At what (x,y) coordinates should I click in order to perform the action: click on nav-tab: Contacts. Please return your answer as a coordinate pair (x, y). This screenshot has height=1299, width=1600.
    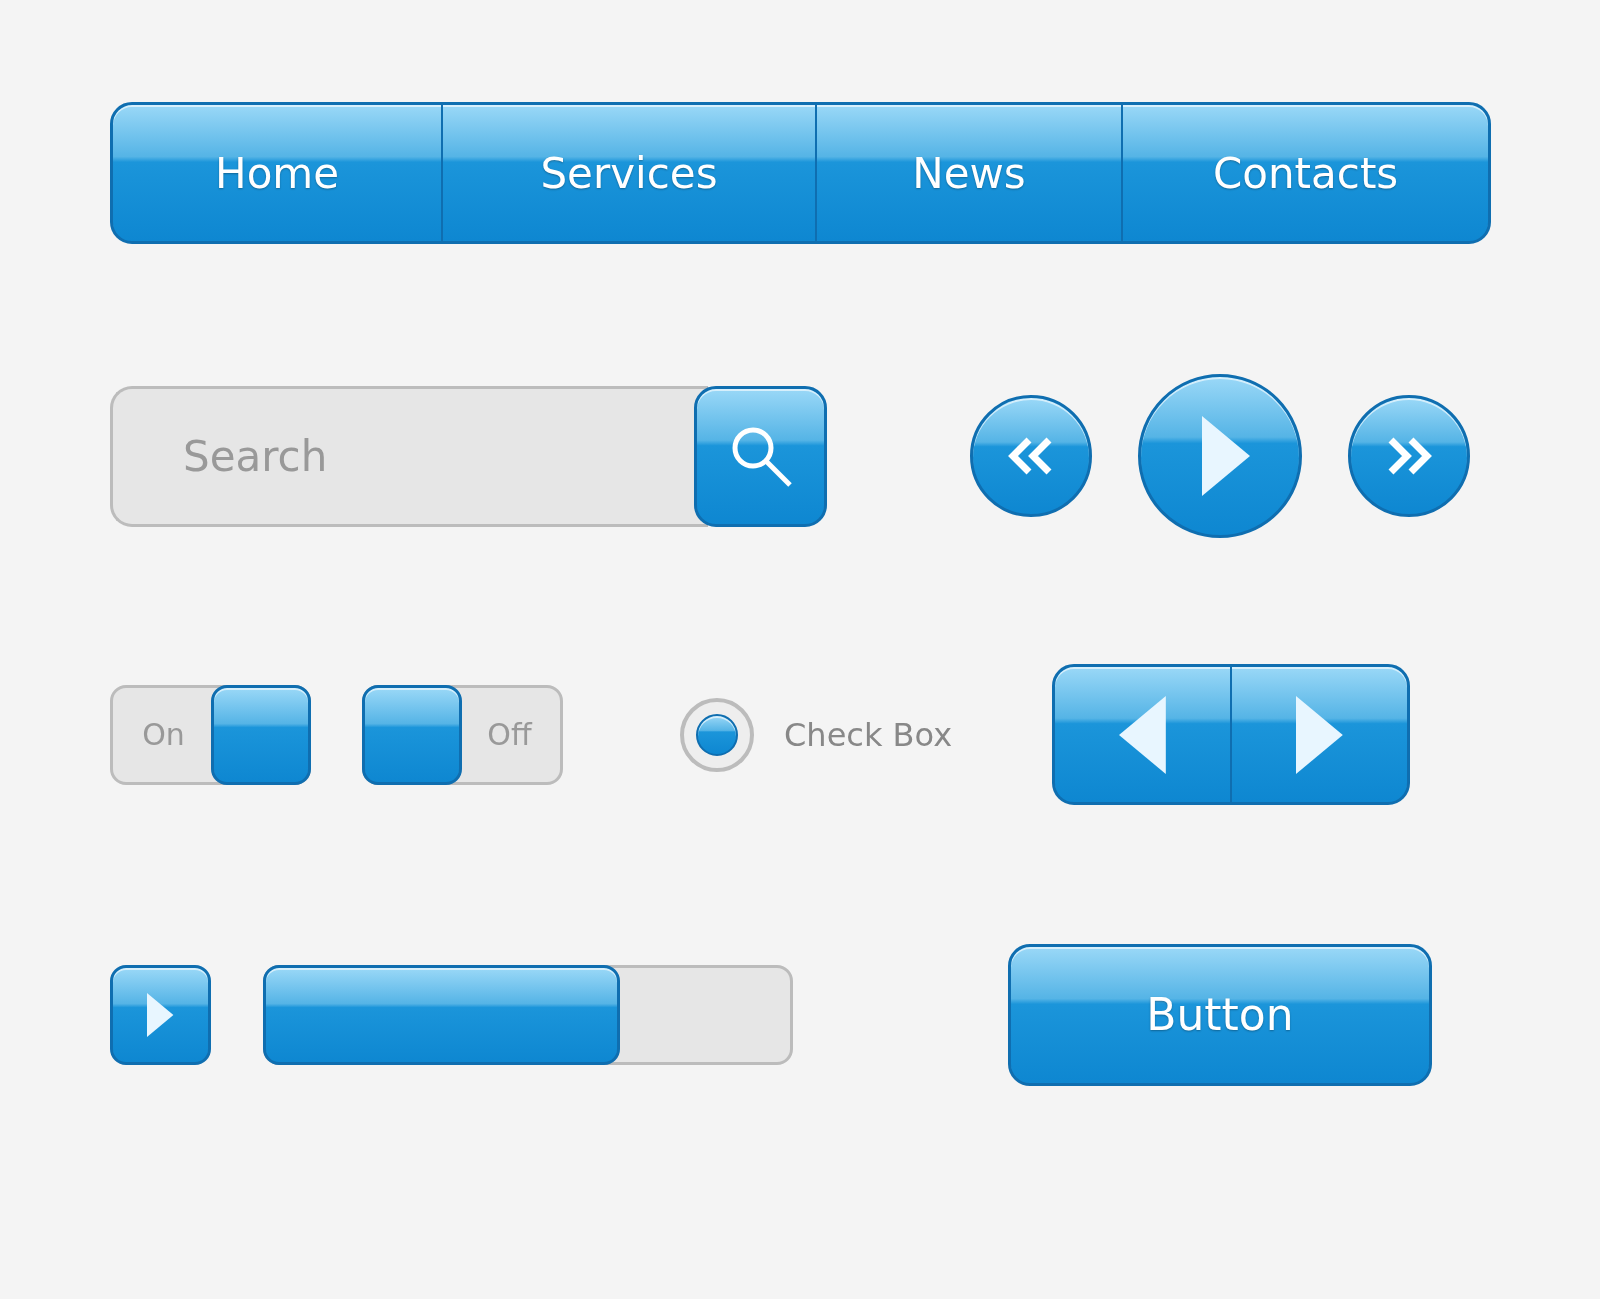
    Looking at the image, I should click on (1305, 173).